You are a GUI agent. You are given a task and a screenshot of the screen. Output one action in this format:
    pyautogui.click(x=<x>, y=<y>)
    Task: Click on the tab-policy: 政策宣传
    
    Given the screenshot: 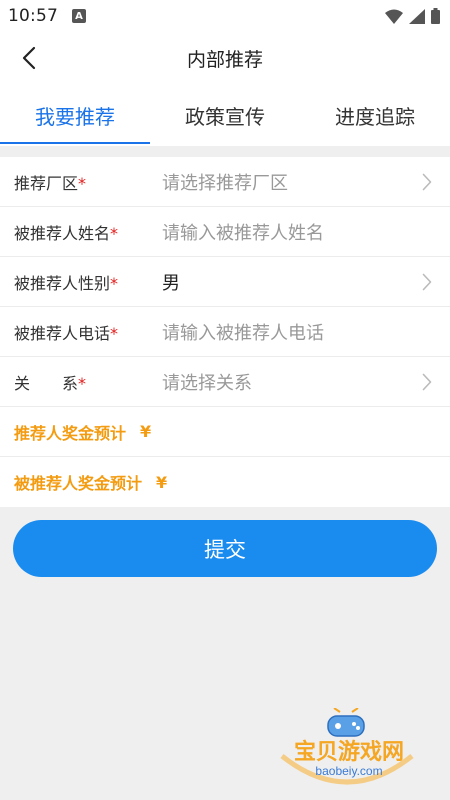 What is the action you would take?
    pyautogui.click(x=225, y=115)
    